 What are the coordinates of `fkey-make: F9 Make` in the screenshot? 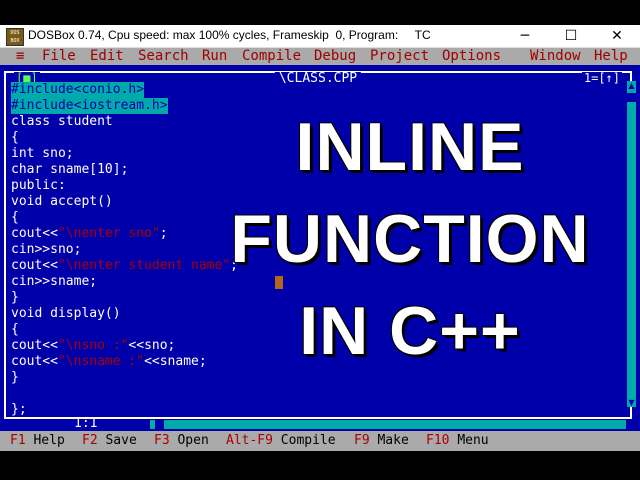 It's located at (381, 441).